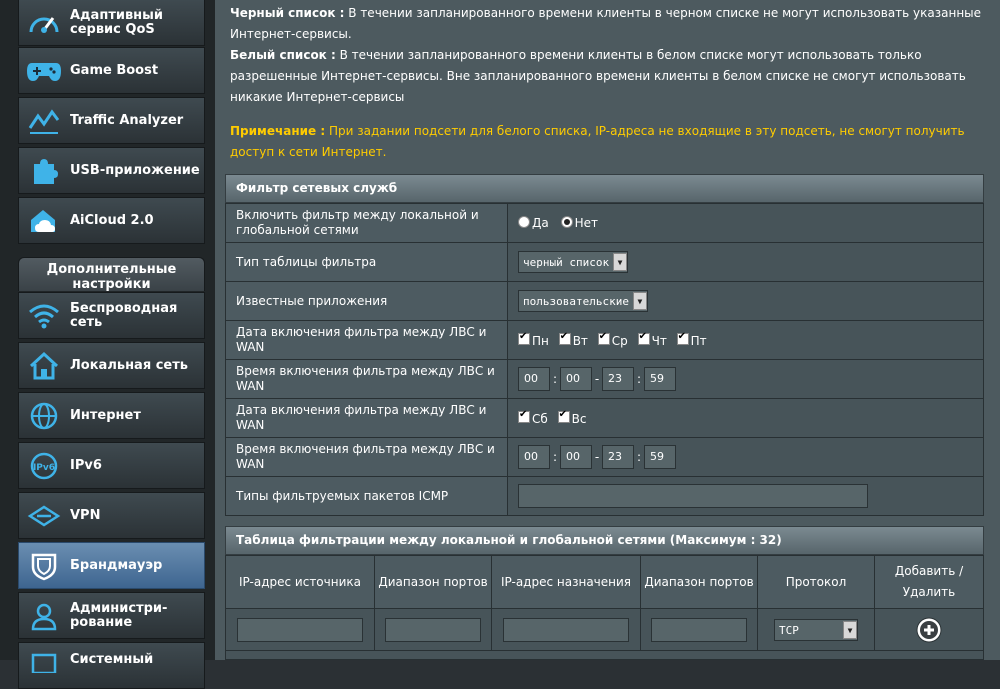 The image size is (1000, 689). Describe the element at coordinates (566, 630) in the screenshot. I see `destination-ip-input` at that location.